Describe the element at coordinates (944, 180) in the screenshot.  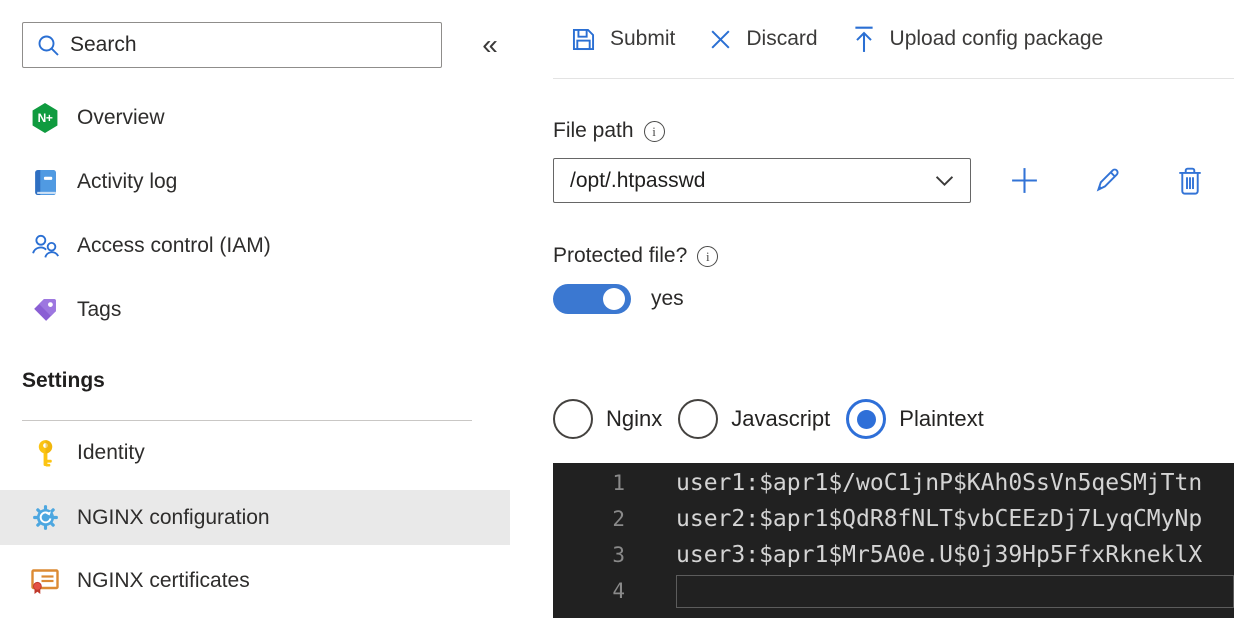
I see `chevron-down-icon` at that location.